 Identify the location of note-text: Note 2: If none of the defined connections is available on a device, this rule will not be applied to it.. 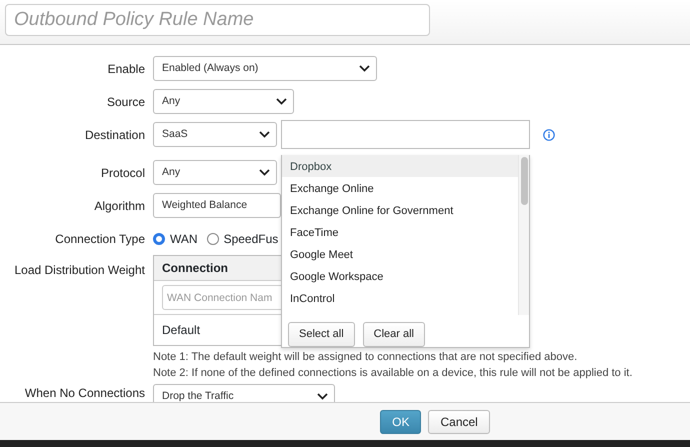
(393, 373).